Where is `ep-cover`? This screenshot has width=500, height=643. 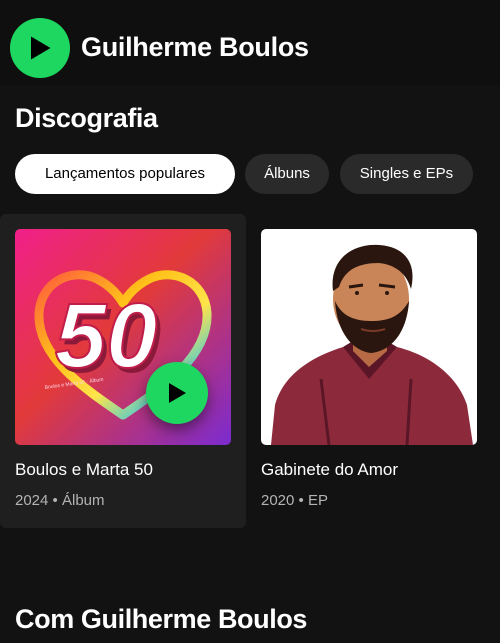
ep-cover is located at coordinates (369, 337).